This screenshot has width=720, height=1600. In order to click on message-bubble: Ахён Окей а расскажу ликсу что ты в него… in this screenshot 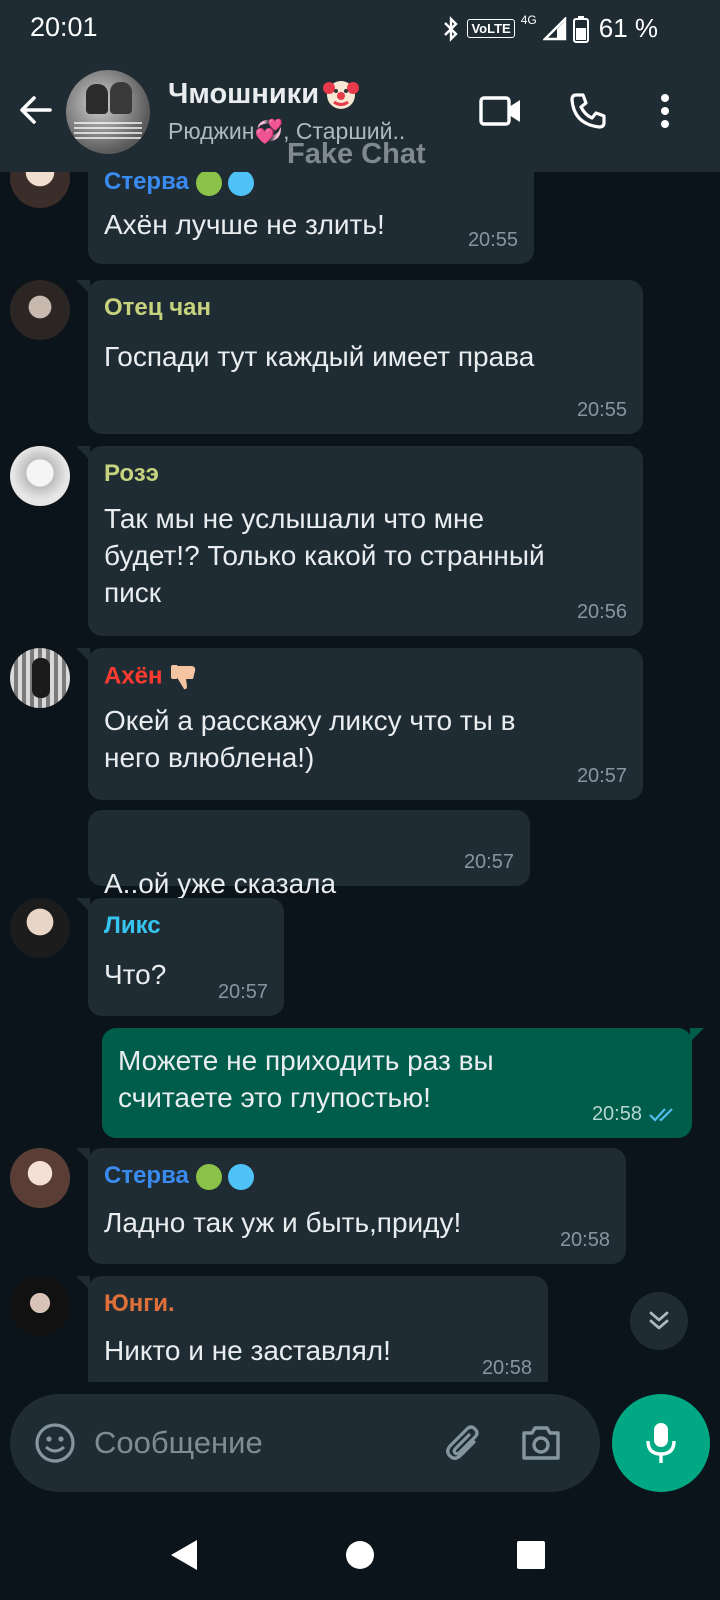, I will do `click(359, 724)`.